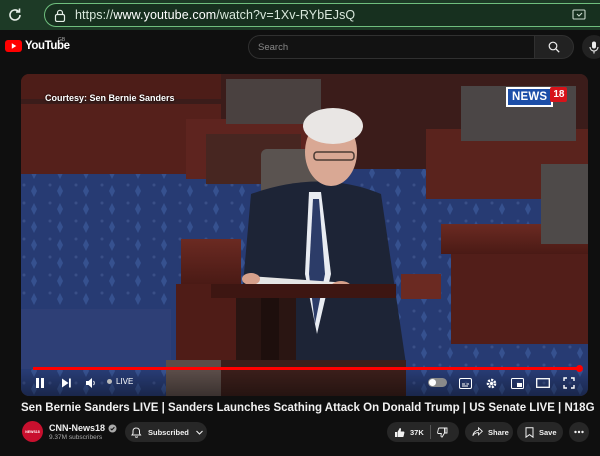  I want to click on live-label: LIVE, so click(125, 381).